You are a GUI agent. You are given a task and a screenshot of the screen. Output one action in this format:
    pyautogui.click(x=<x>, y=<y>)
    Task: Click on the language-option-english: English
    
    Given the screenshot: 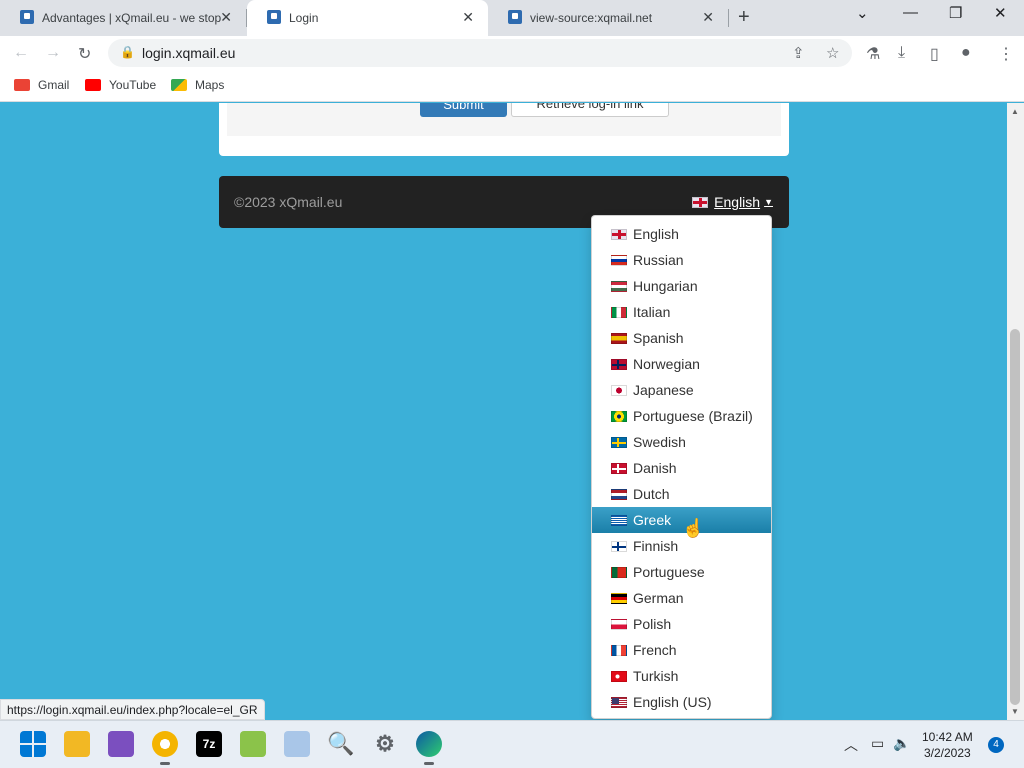 What is the action you would take?
    pyautogui.click(x=681, y=234)
    